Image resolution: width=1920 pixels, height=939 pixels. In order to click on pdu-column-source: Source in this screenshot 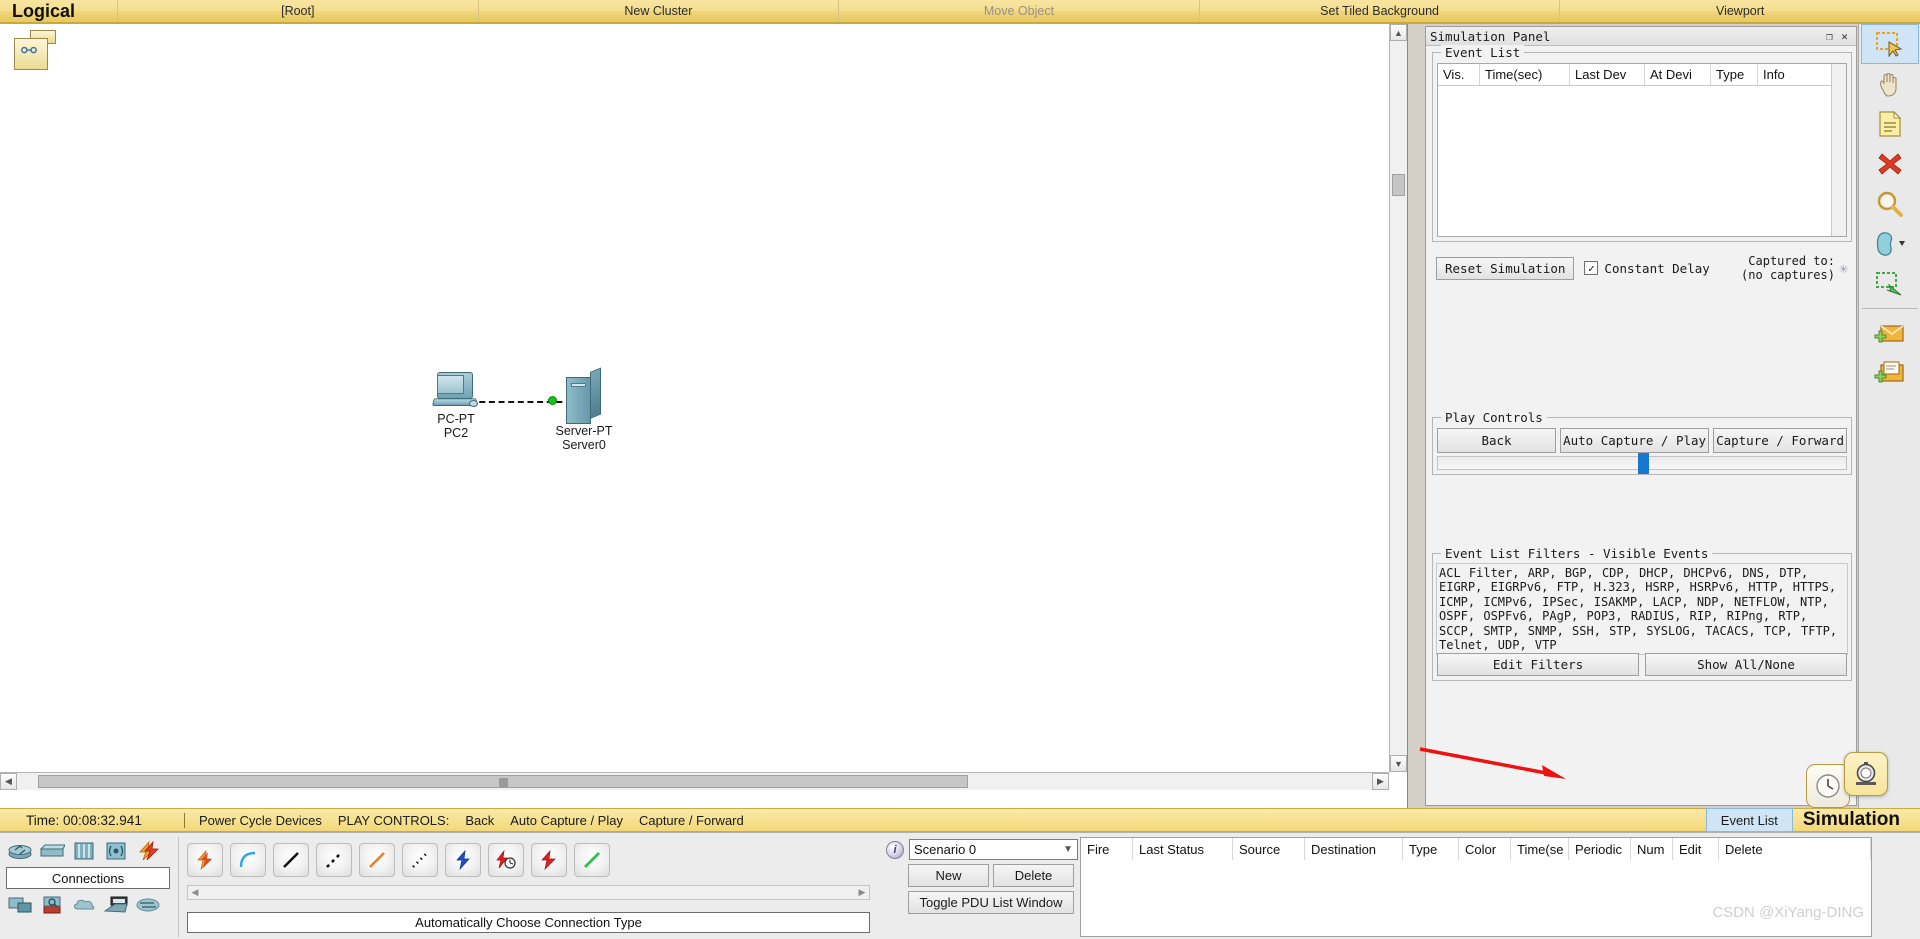, I will do `click(1269, 849)`.